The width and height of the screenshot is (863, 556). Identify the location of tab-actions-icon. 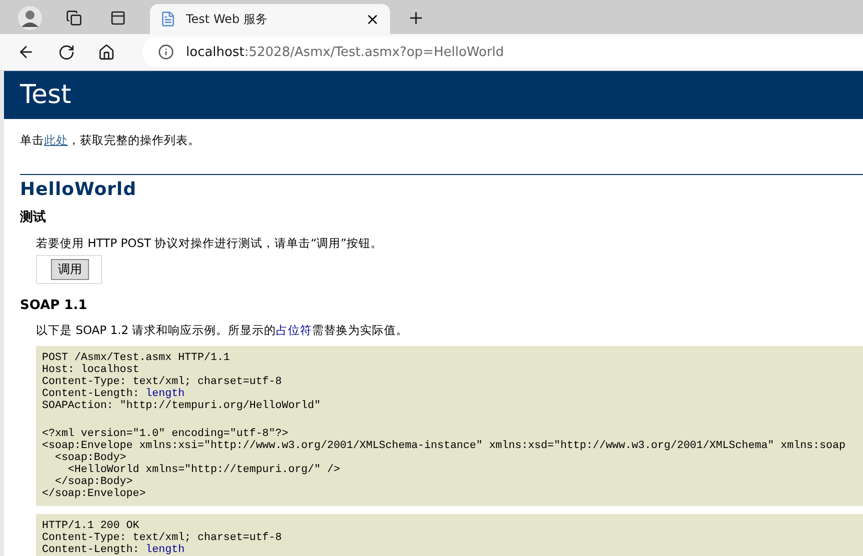
(118, 18).